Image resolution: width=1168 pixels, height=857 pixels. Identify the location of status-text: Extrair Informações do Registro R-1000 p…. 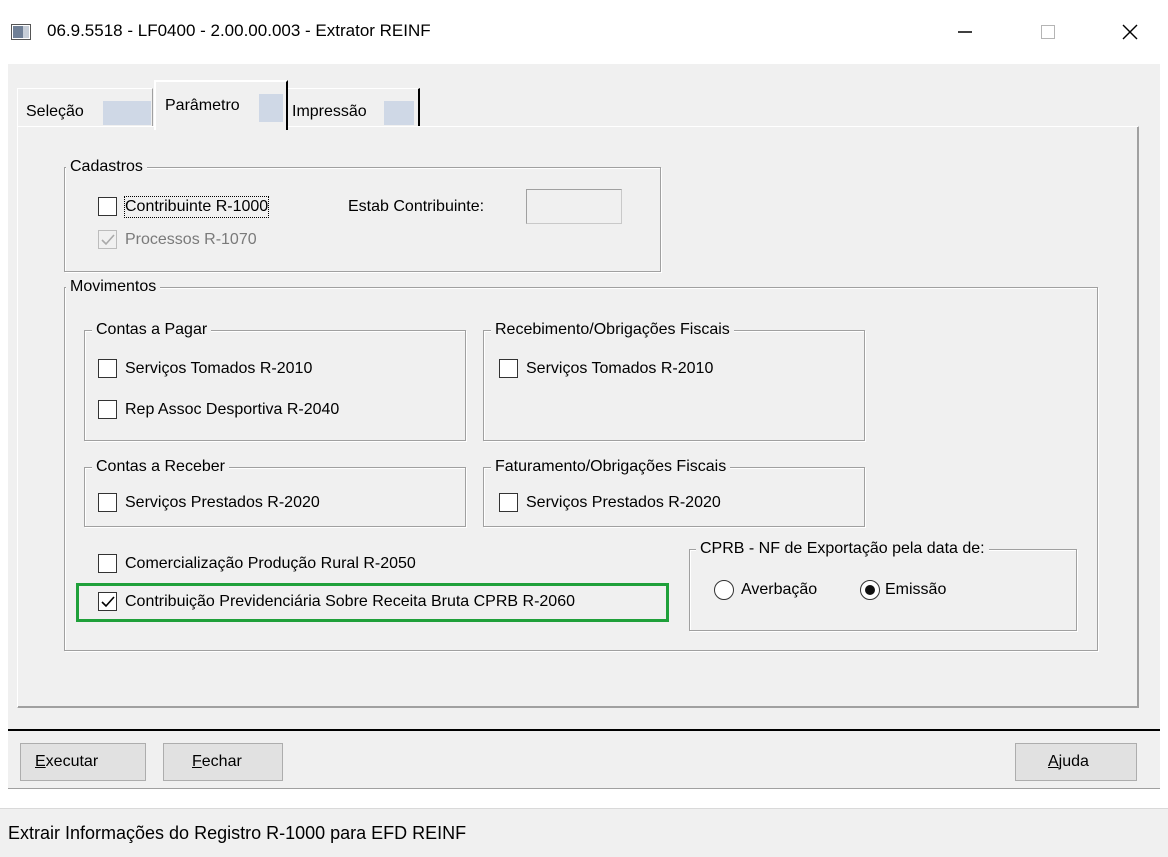
(237, 833).